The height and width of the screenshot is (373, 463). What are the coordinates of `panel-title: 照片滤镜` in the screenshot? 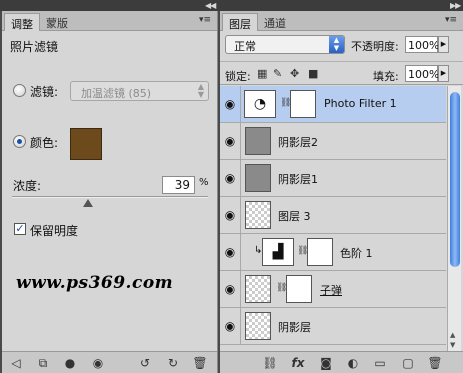 It's located at (34, 47).